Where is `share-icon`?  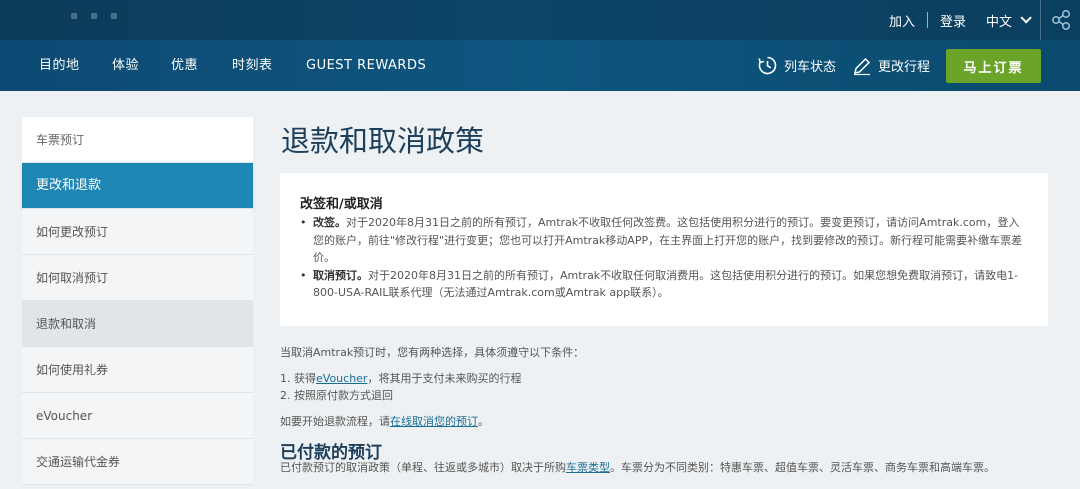
share-icon is located at coordinates (1060, 20).